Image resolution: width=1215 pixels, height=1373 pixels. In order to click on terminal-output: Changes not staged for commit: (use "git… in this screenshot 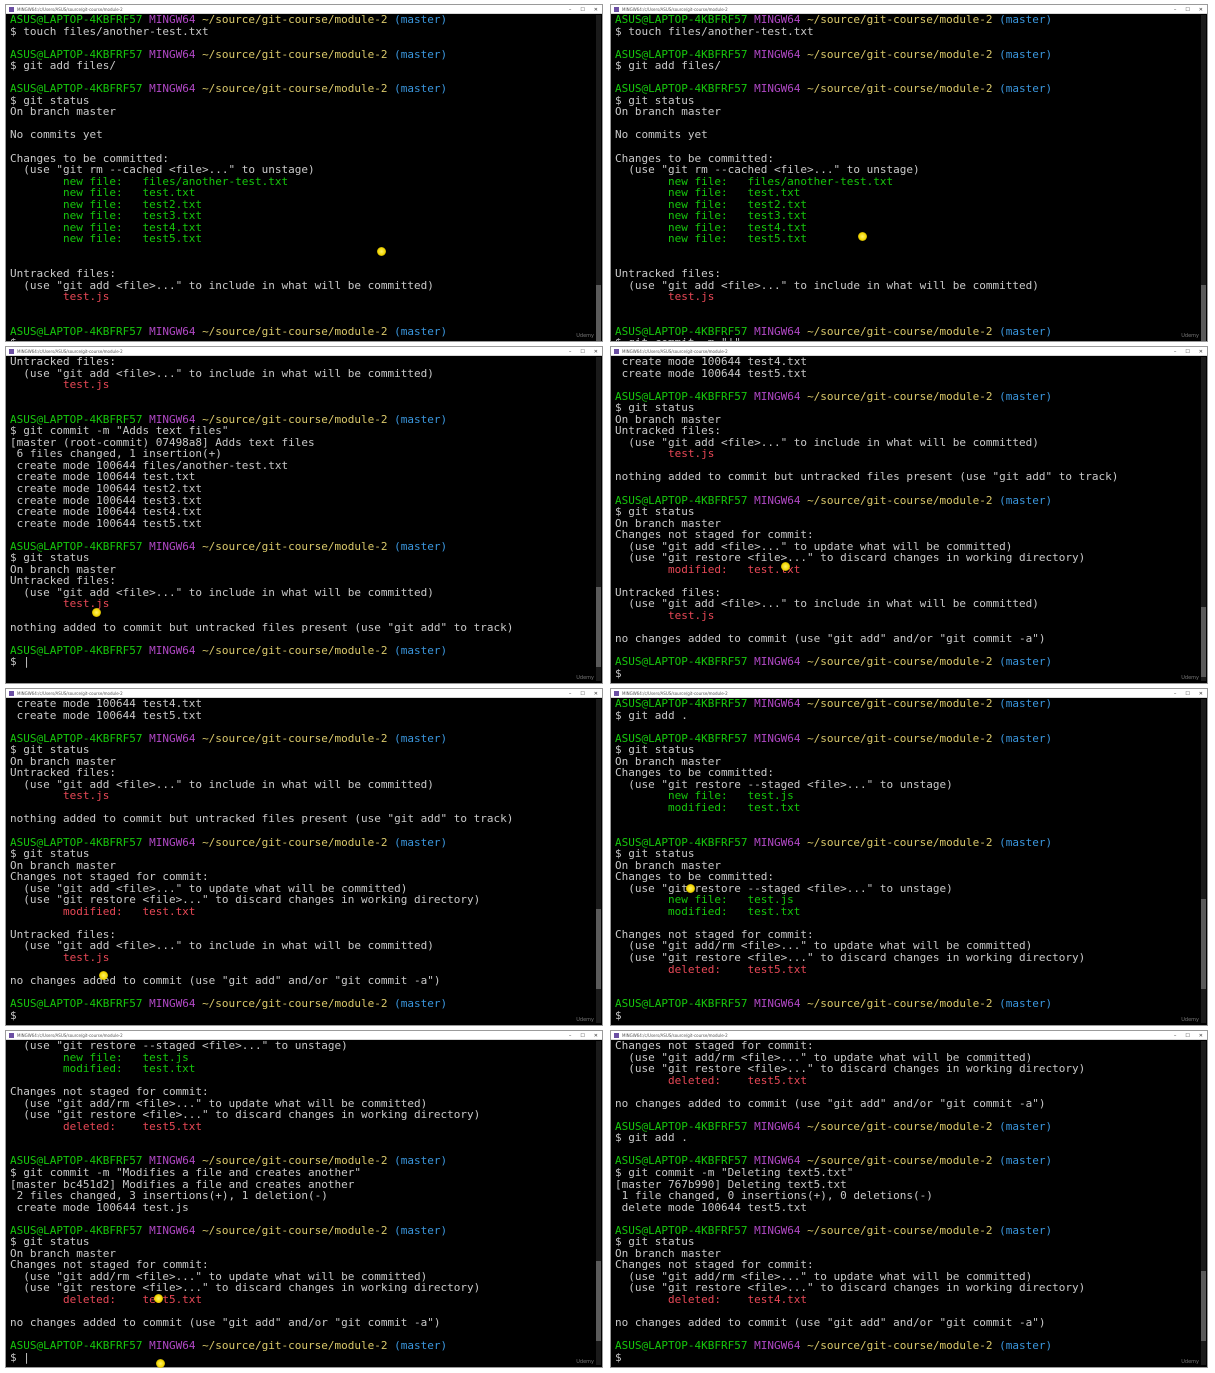, I will do `click(909, 1201)`.